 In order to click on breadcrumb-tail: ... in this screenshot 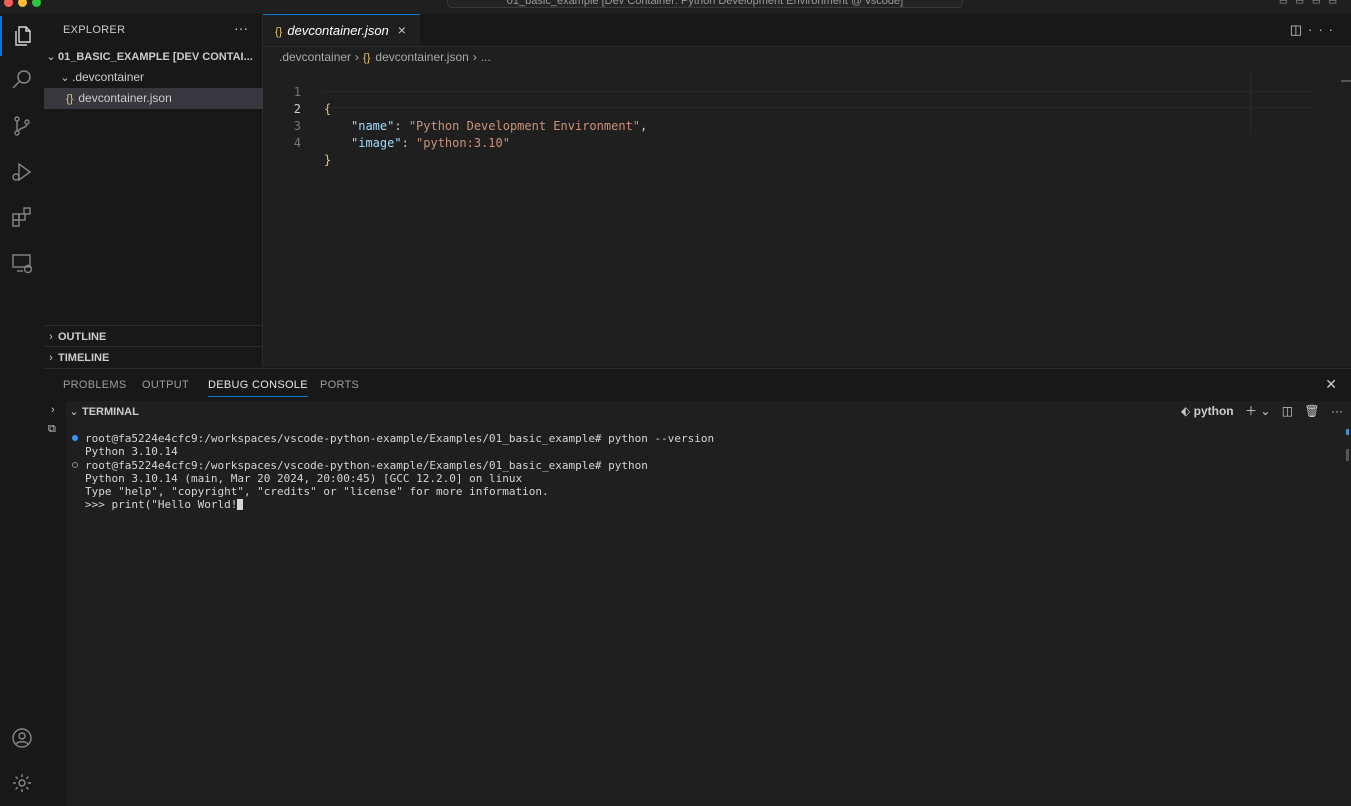, I will do `click(486, 57)`.